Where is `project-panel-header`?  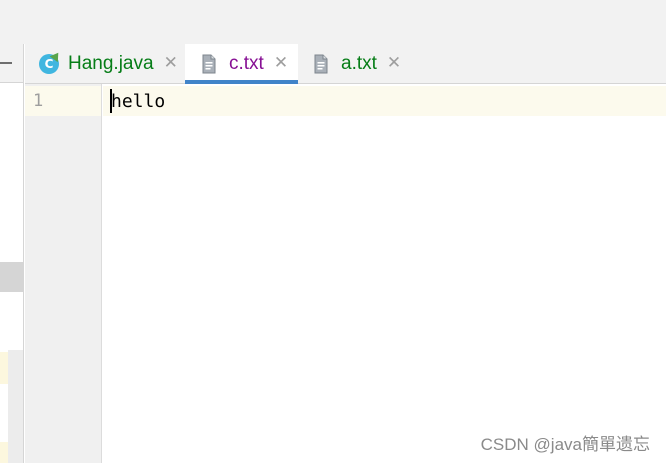
project-panel-header is located at coordinates (11, 63).